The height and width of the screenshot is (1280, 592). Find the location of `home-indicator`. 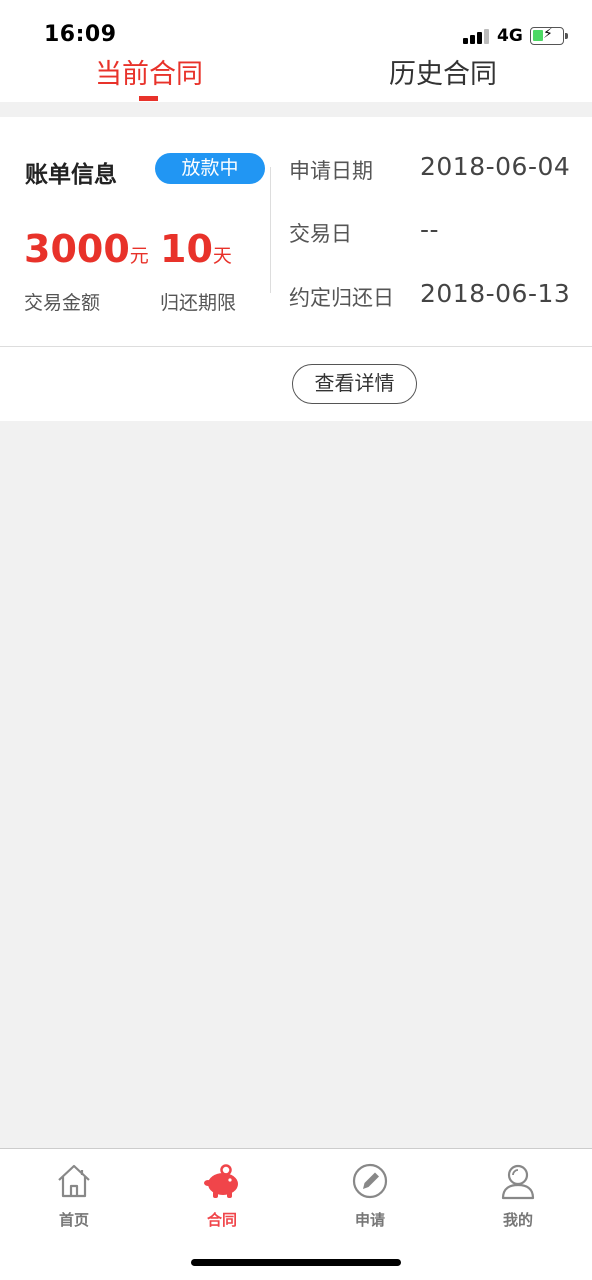

home-indicator is located at coordinates (296, 1262).